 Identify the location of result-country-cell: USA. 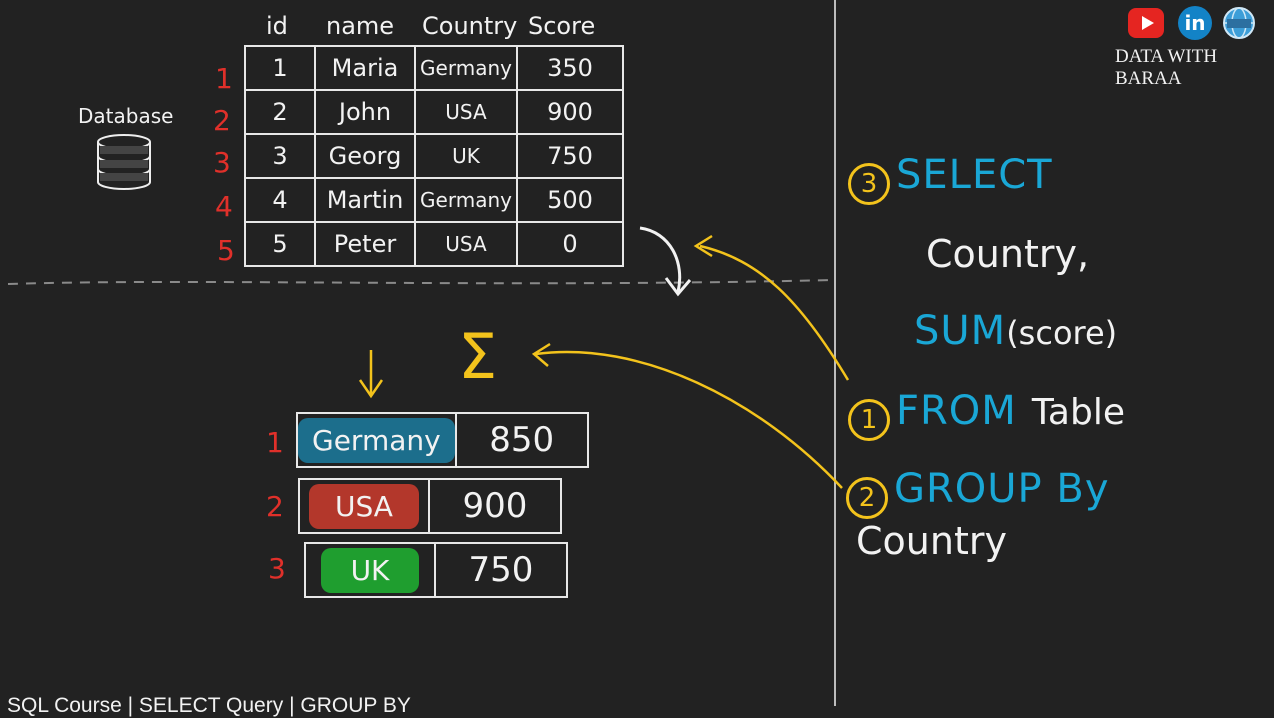
(364, 506).